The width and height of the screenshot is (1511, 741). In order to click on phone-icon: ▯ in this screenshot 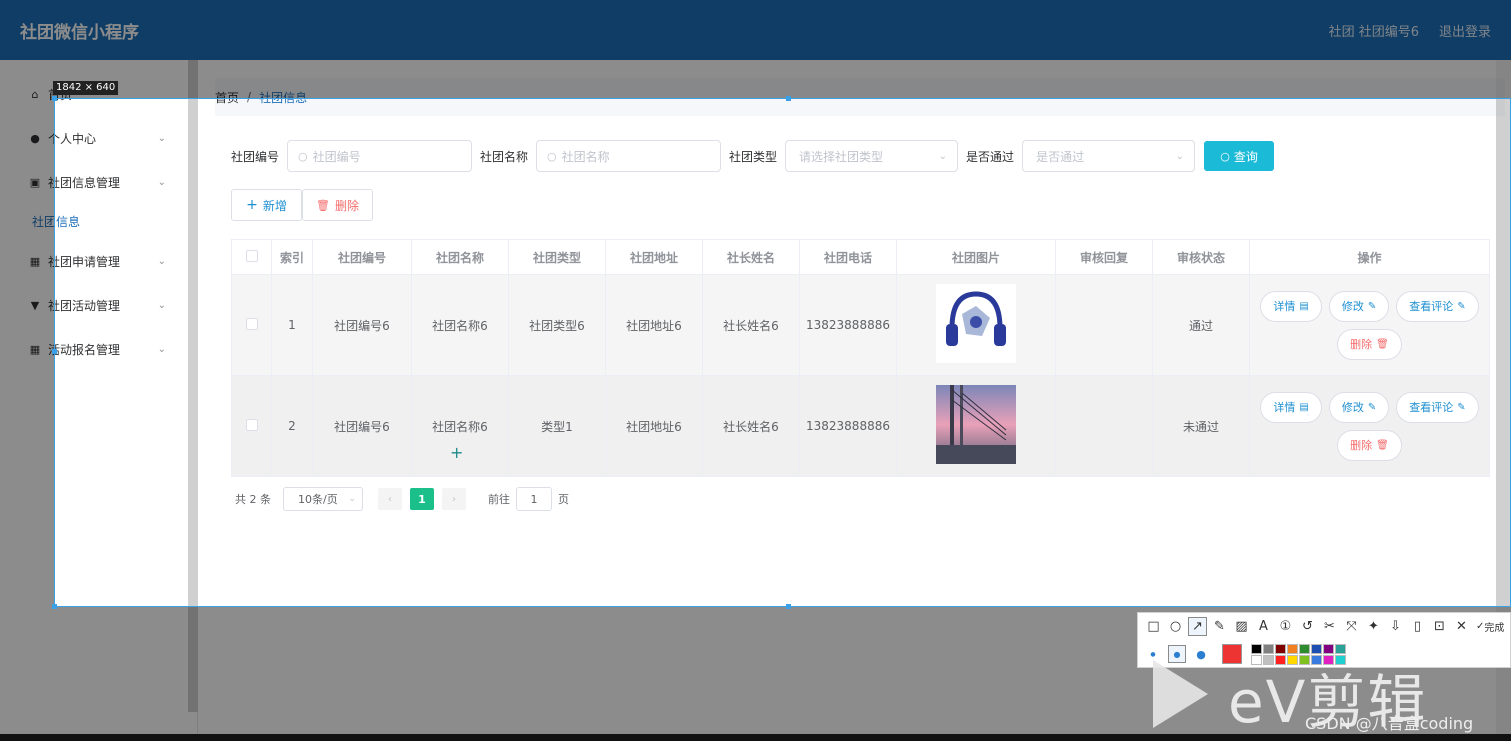, I will do `click(1417, 626)`.